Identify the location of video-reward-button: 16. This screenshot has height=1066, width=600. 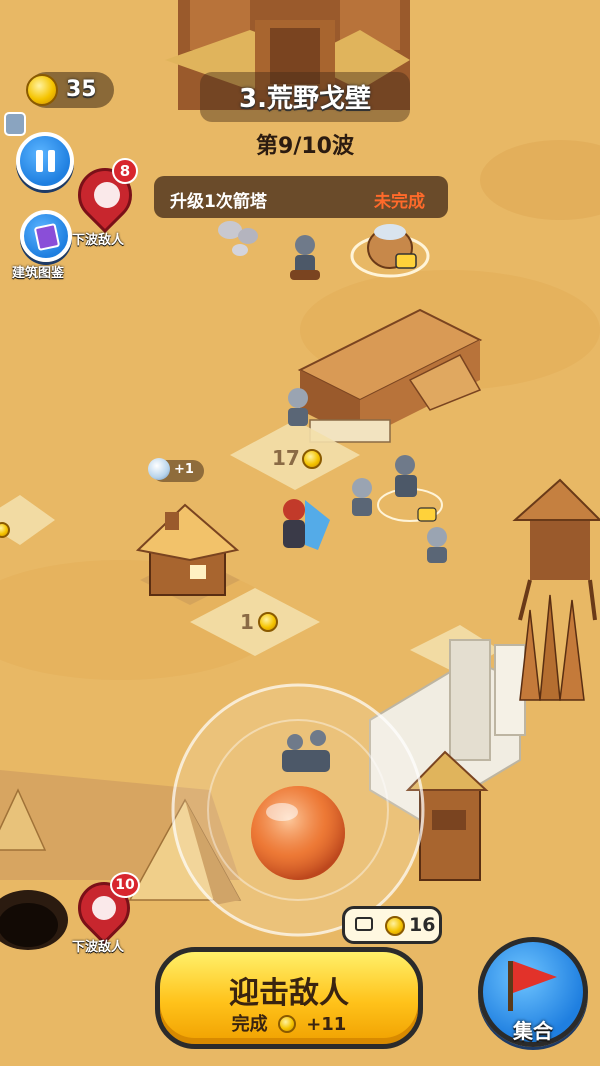
(392, 925).